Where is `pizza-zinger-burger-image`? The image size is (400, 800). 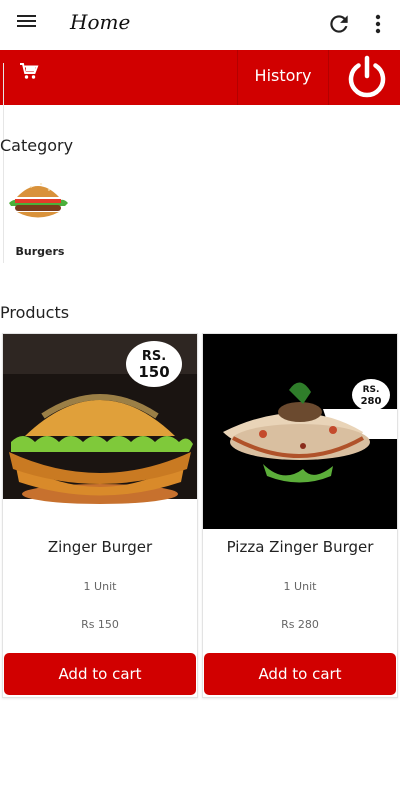
pizza-zinger-burger-image is located at coordinates (300, 431).